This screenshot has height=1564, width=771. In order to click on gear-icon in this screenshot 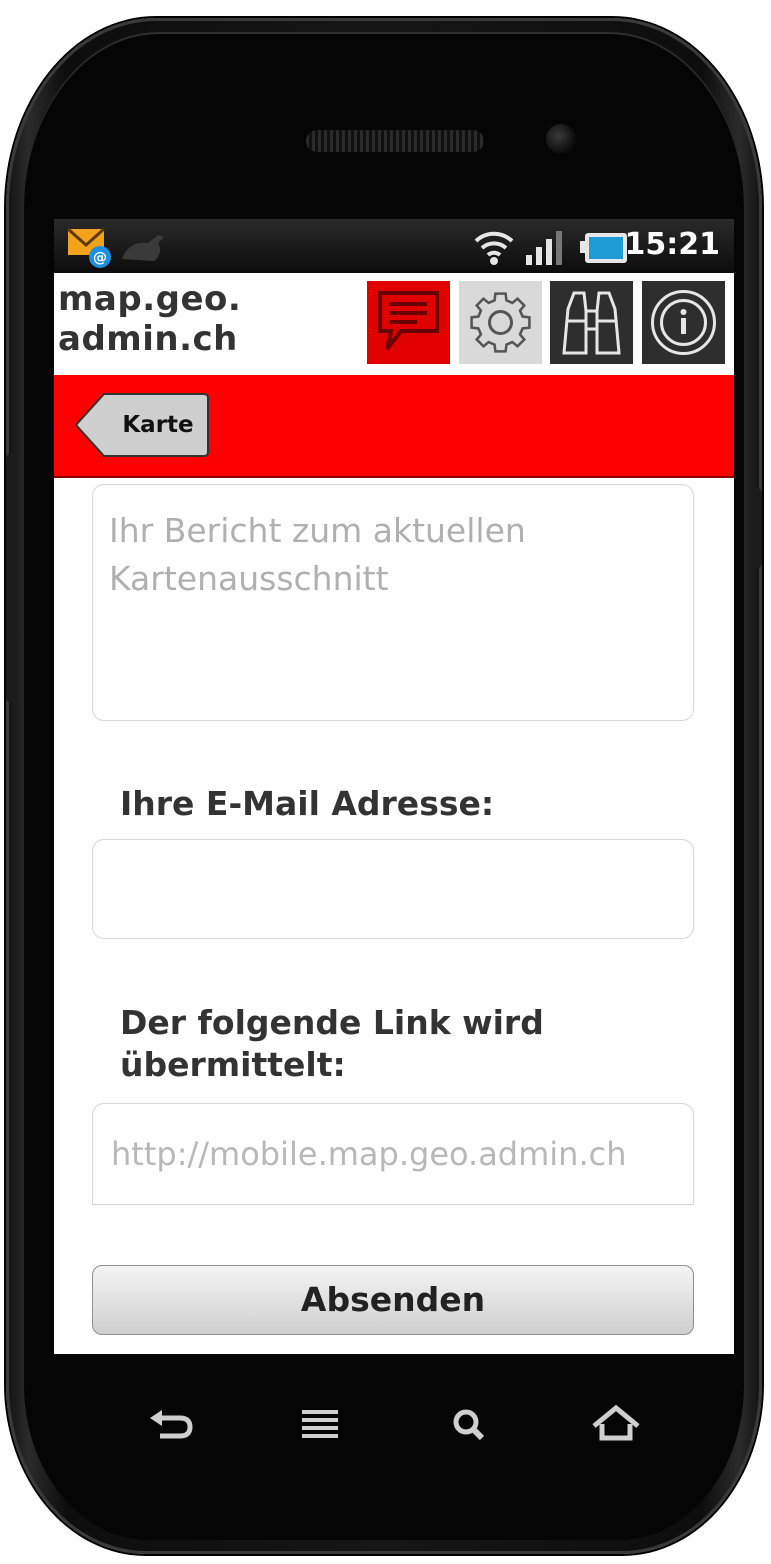, I will do `click(500, 322)`.